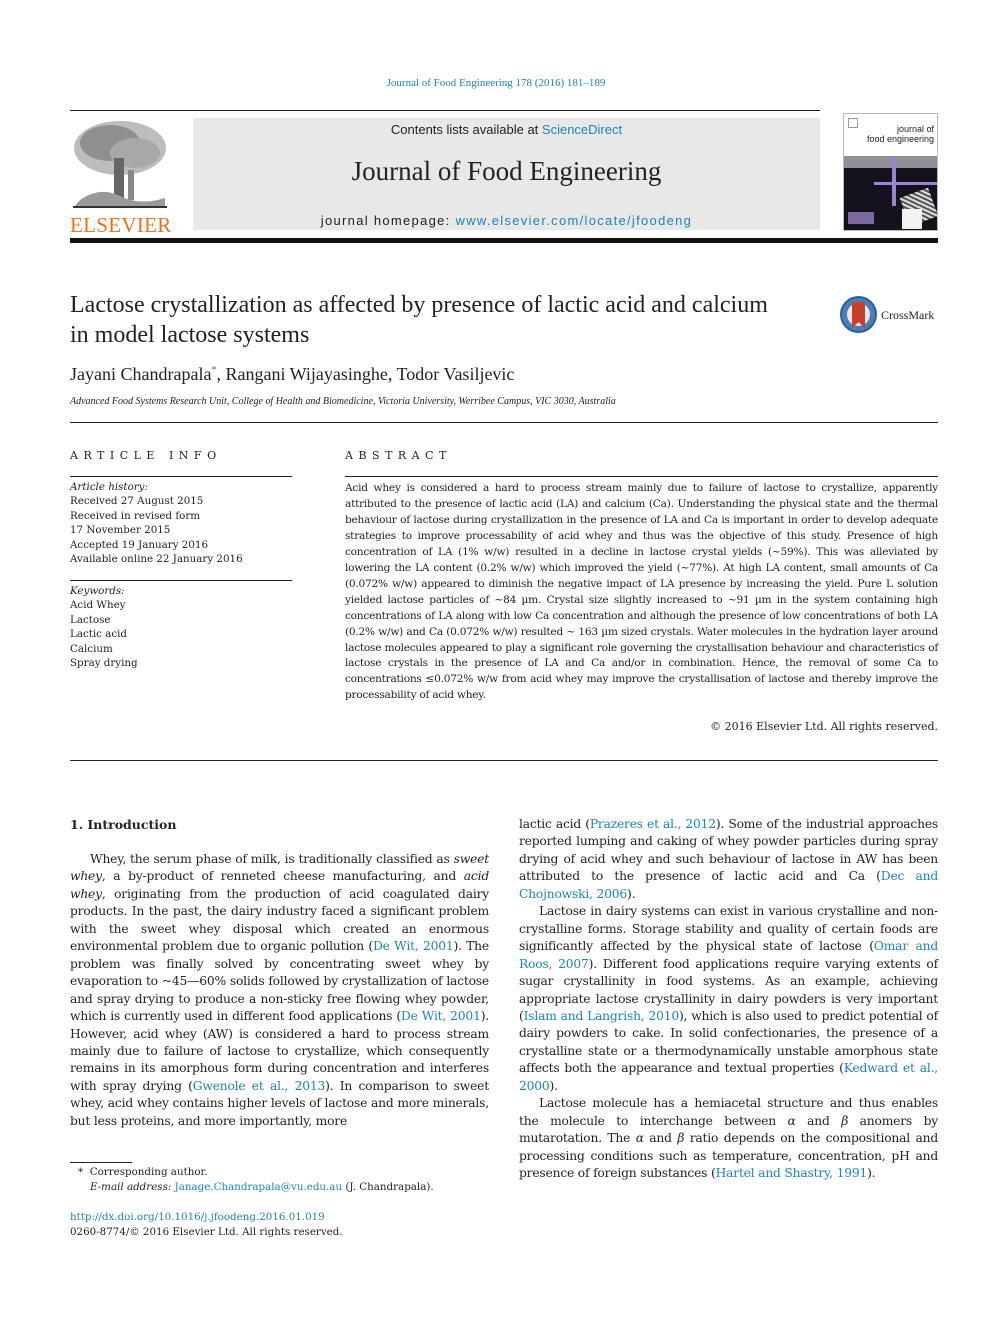  Describe the element at coordinates (104, 663) in the screenshot. I see `keyword-item: Spray drying` at that location.